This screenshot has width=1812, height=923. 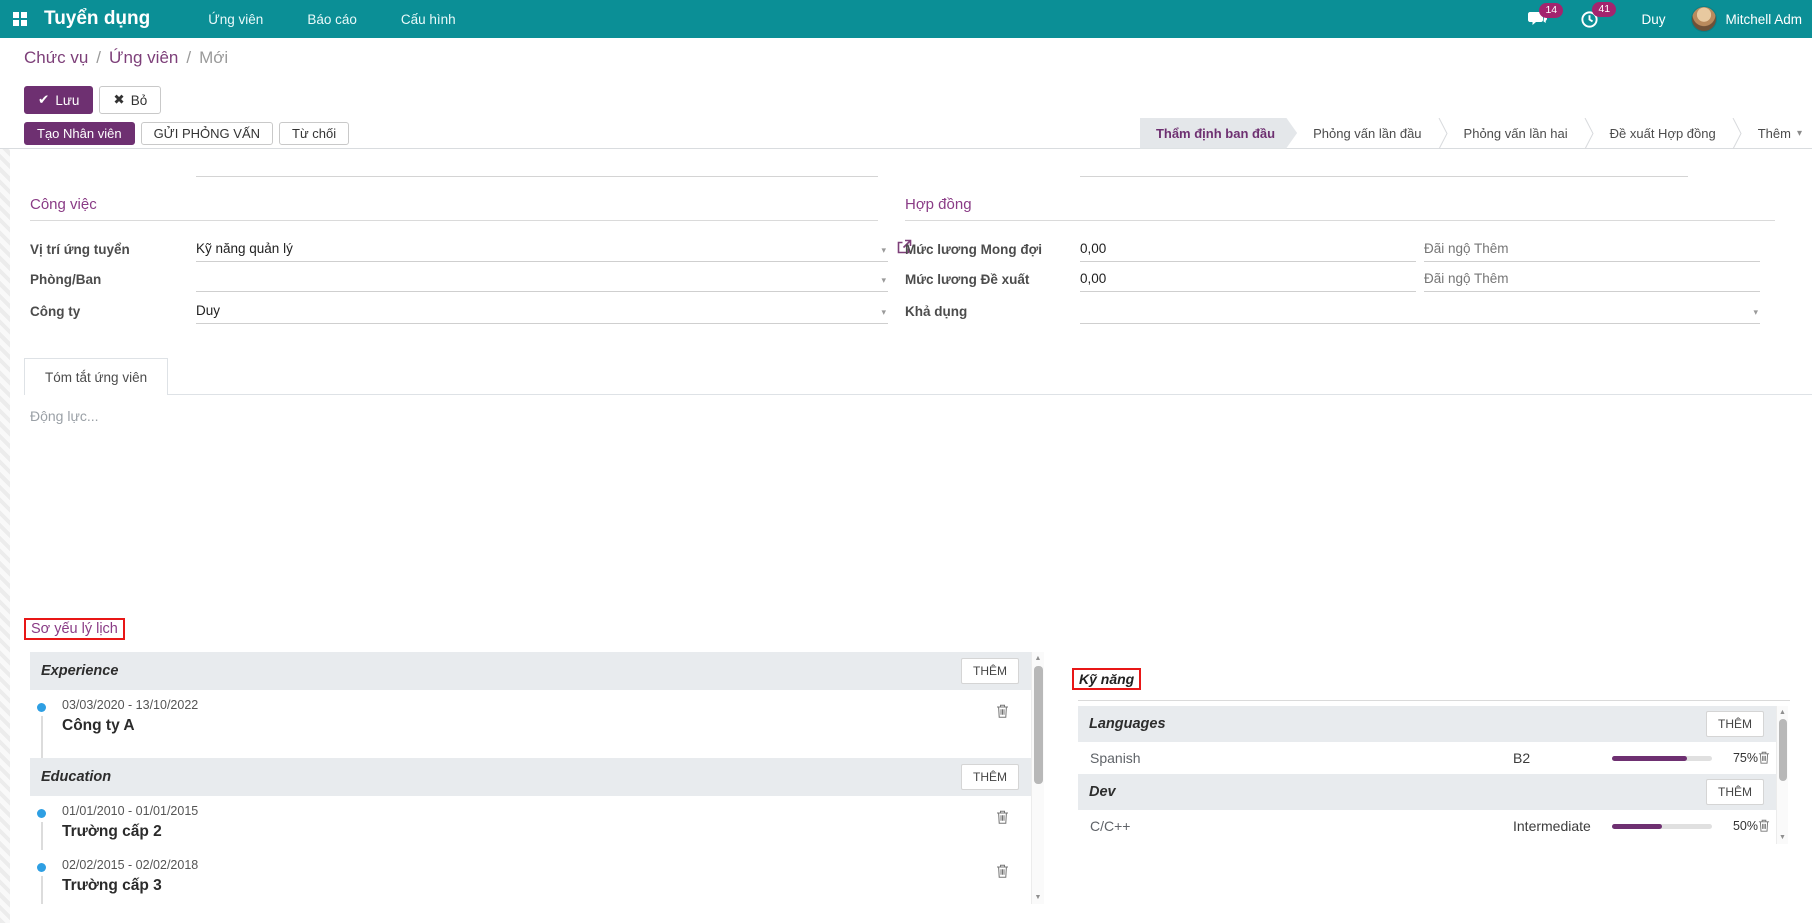 What do you see at coordinates (1763, 19) in the screenshot?
I see `user-menu: Mitchell Adm` at bounding box center [1763, 19].